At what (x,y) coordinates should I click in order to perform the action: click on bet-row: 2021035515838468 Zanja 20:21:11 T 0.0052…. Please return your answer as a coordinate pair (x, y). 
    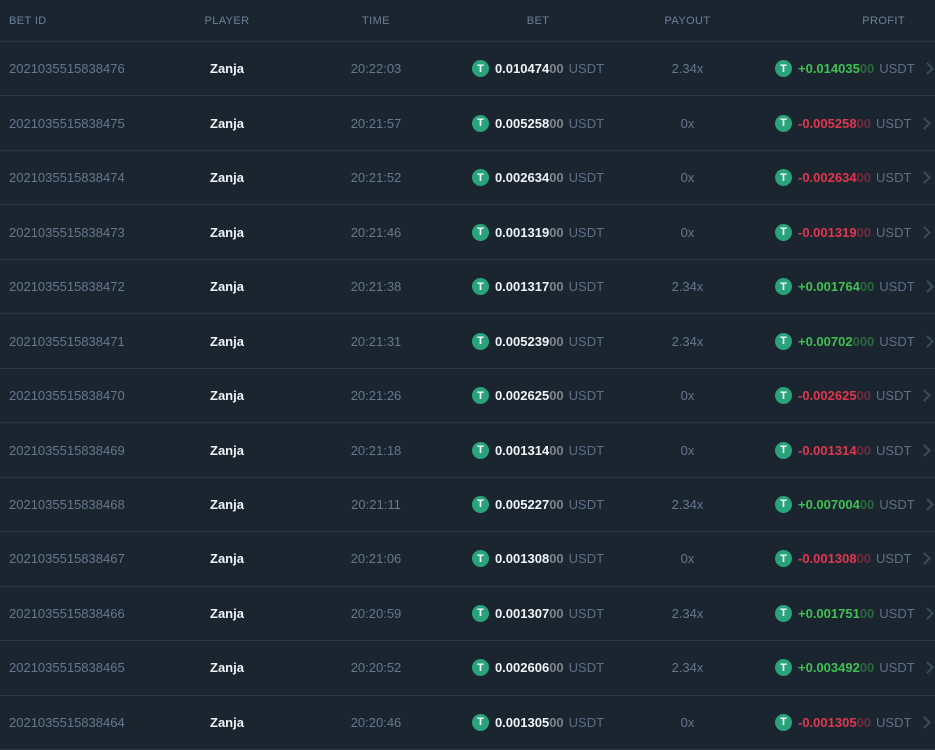
    Looking at the image, I should click on (467, 503).